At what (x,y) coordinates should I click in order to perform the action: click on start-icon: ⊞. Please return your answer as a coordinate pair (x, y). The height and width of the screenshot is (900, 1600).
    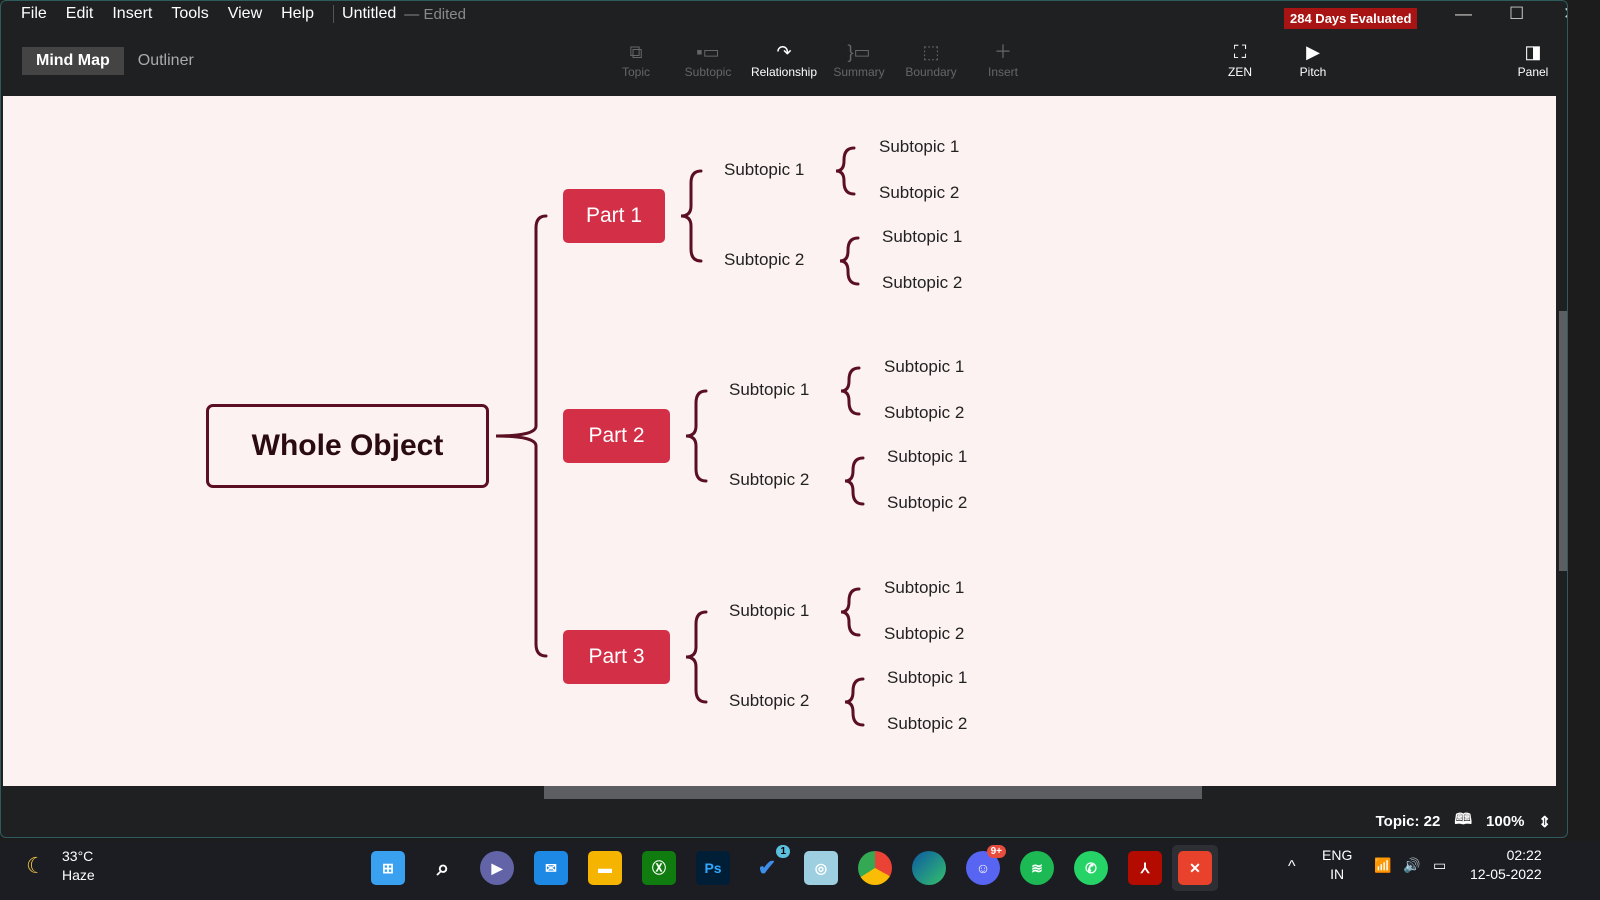
    Looking at the image, I should click on (388, 868).